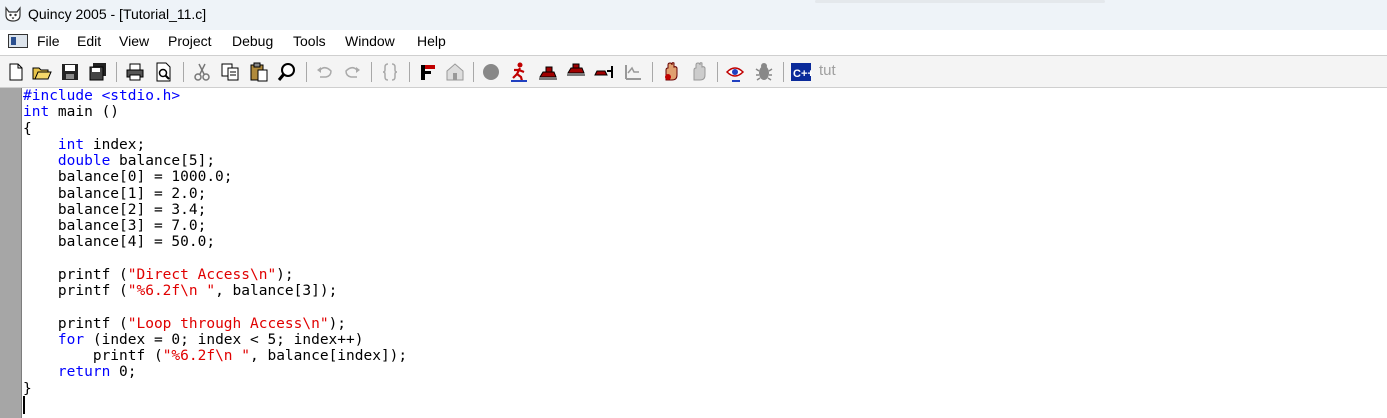  Describe the element at coordinates (84, 161) in the screenshot. I see `code-keyword: double` at that location.